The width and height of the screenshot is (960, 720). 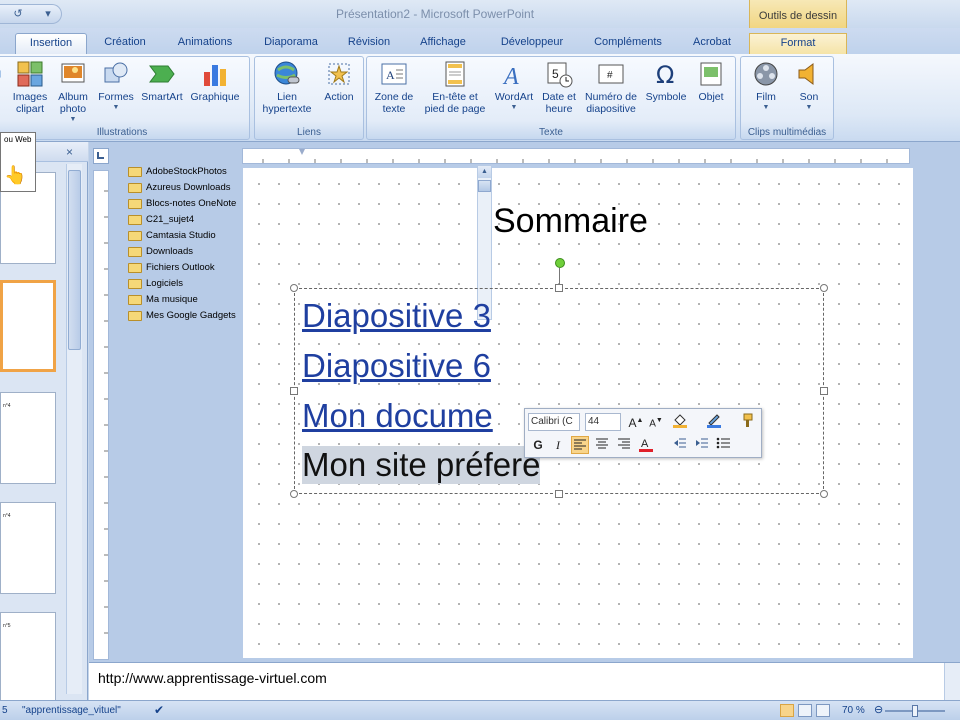 What do you see at coordinates (205, 43) in the screenshot?
I see `tab-animations: Animations` at bounding box center [205, 43].